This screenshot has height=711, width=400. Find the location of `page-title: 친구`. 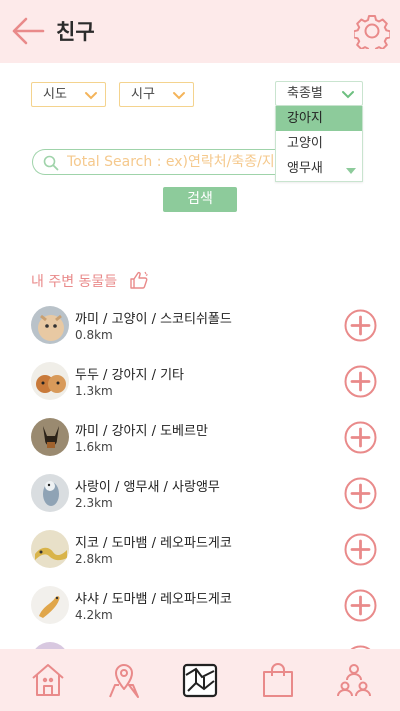

page-title: 친구 is located at coordinates (75, 32).